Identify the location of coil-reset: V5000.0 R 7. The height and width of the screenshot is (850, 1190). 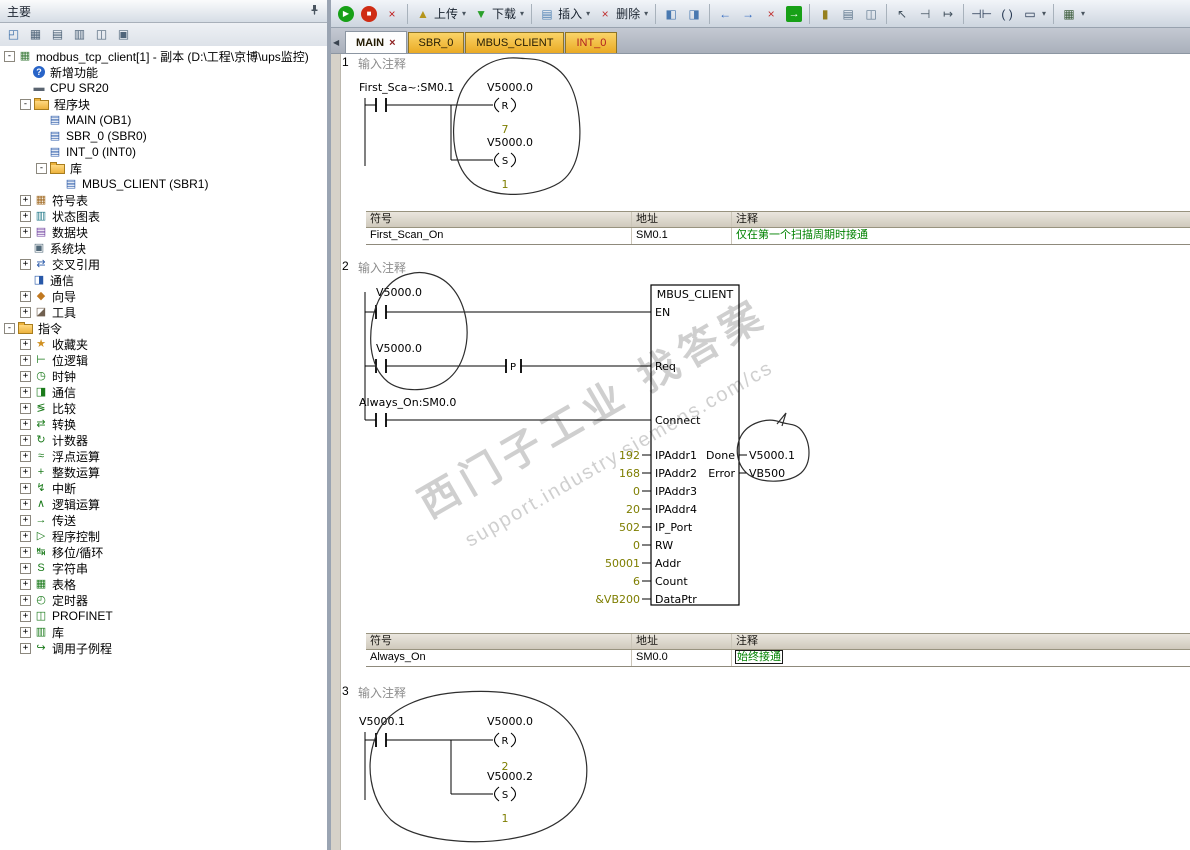
(510, 108).